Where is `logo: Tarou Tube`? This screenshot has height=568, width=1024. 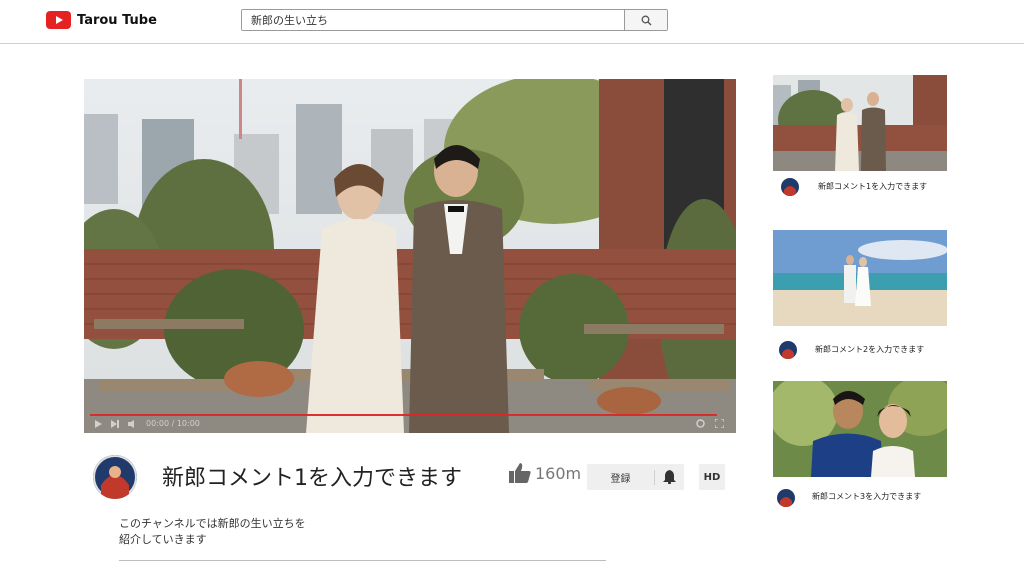
logo: Tarou Tube is located at coordinates (101, 20).